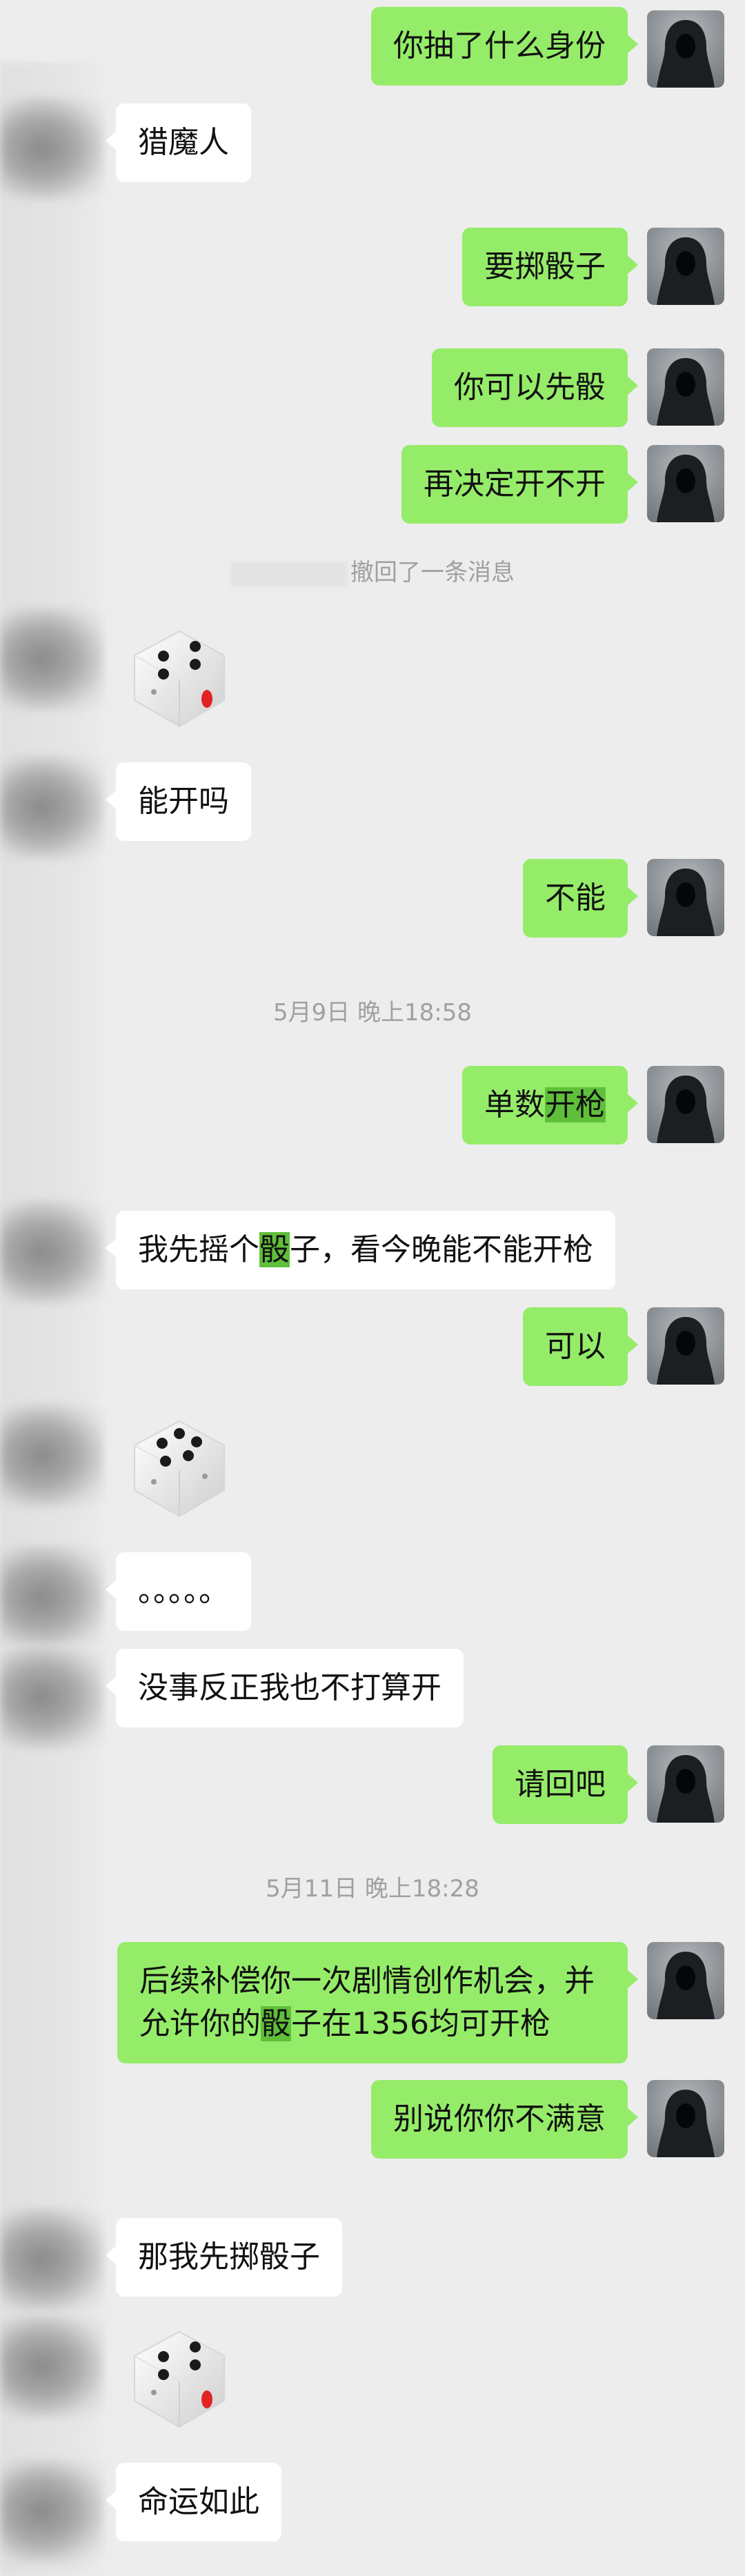 This screenshot has height=2576, width=745. Describe the element at coordinates (372, 570) in the screenshot. I see `recall-notice: 撤回了一条消息` at that location.